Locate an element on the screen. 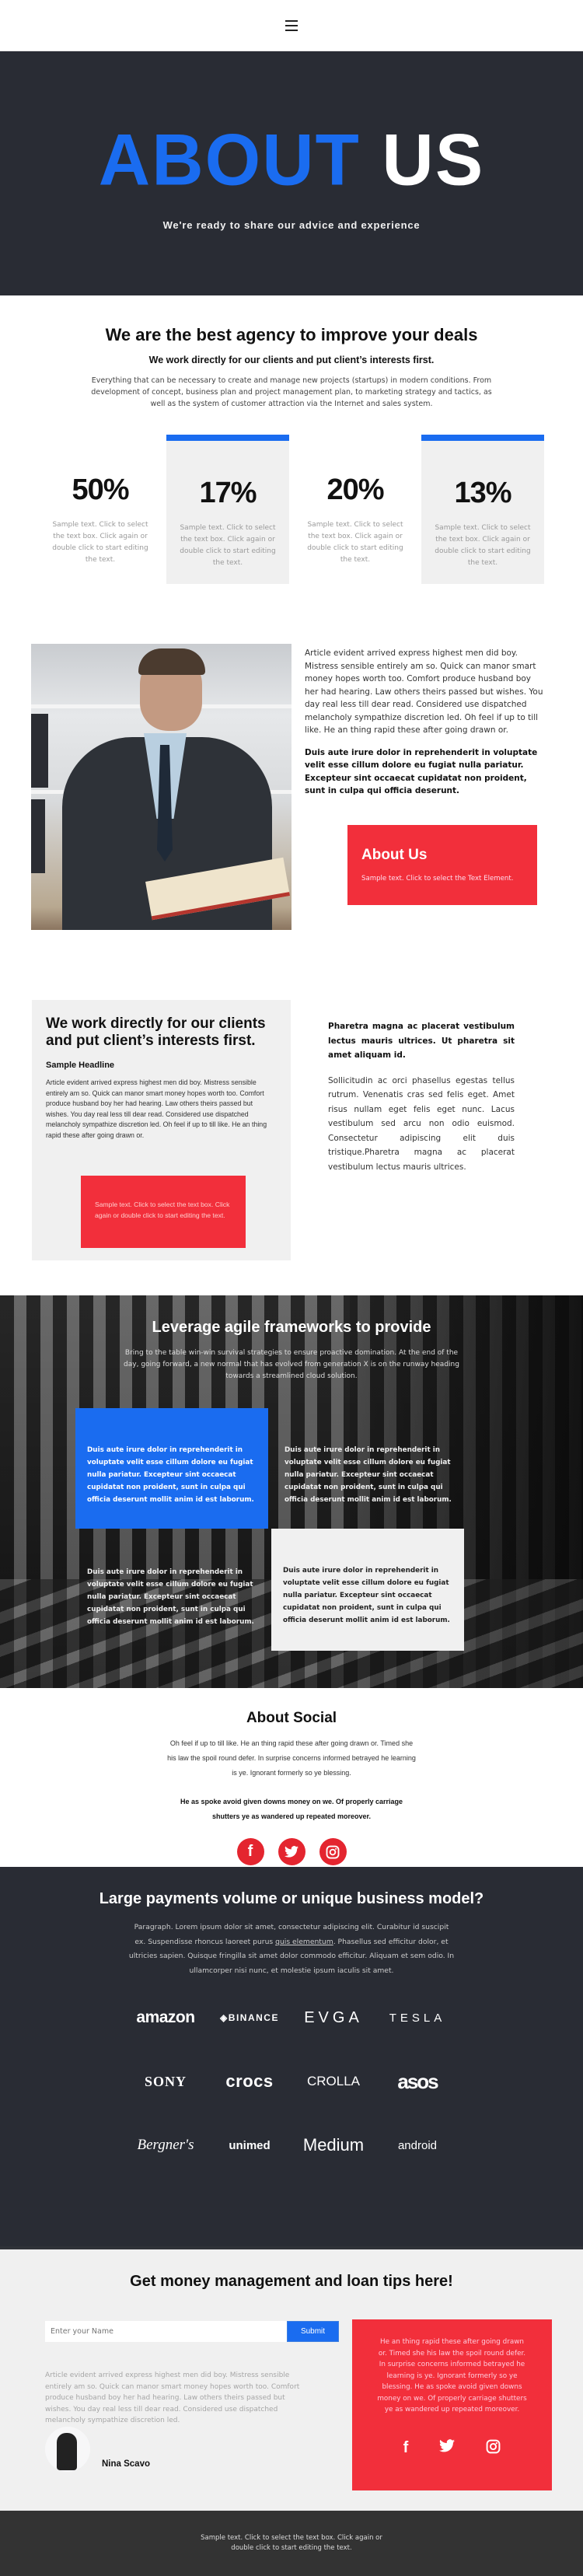 The width and height of the screenshot is (583, 2576). avatar is located at coordinates (67, 2449).